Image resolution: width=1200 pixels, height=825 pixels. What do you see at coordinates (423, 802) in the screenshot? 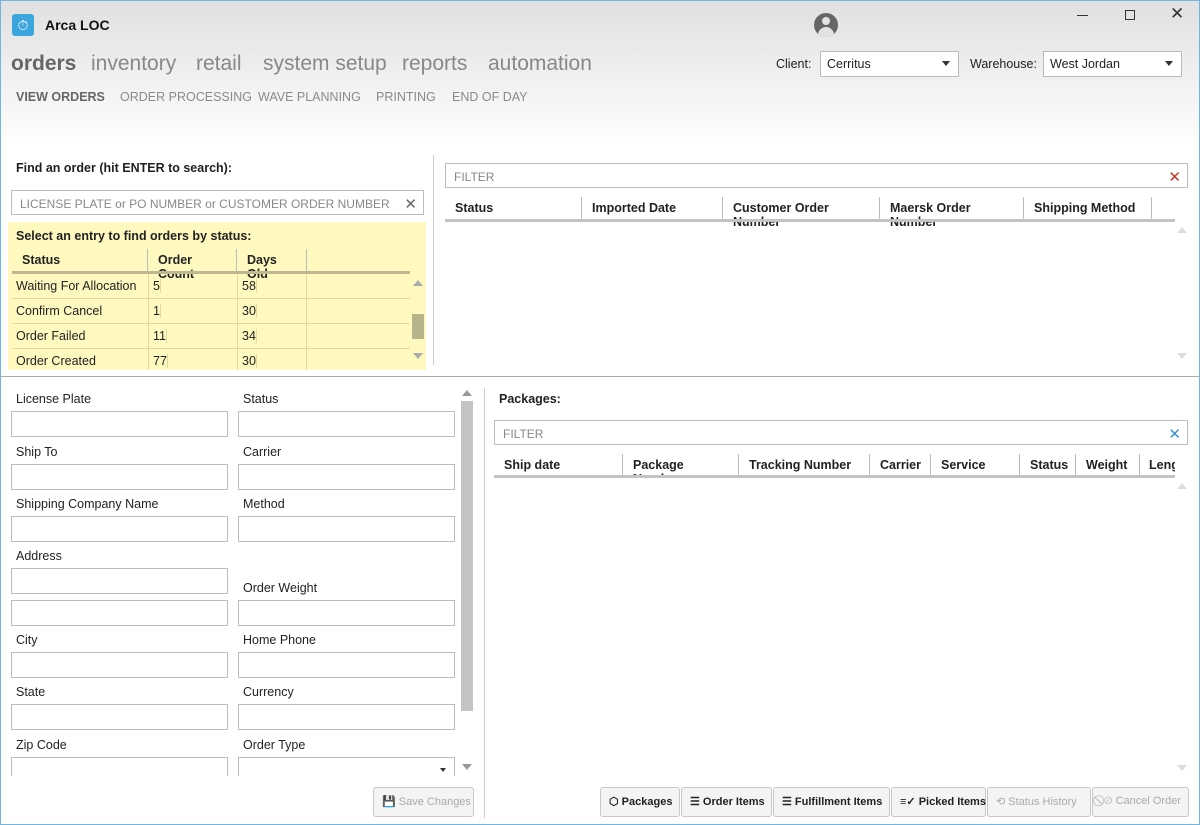
I see `save-changes-button: 💾 Save Changes` at bounding box center [423, 802].